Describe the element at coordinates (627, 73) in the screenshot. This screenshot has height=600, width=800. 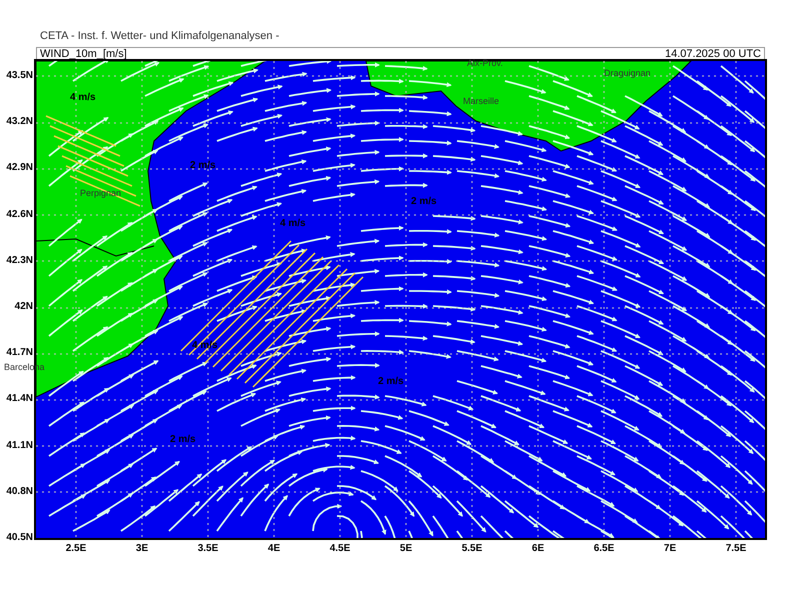
I see `city-label: Draguignan` at that location.